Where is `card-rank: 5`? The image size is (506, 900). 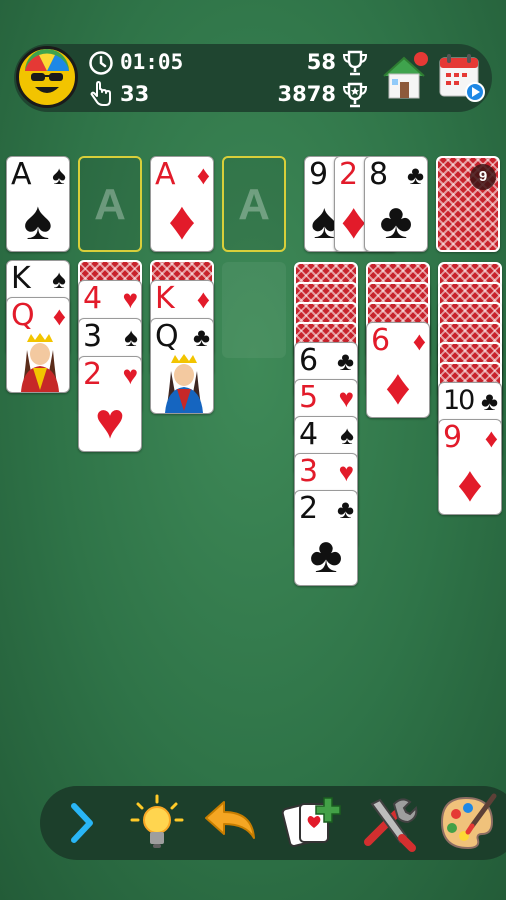 card-rank: 5 is located at coordinates (309, 397).